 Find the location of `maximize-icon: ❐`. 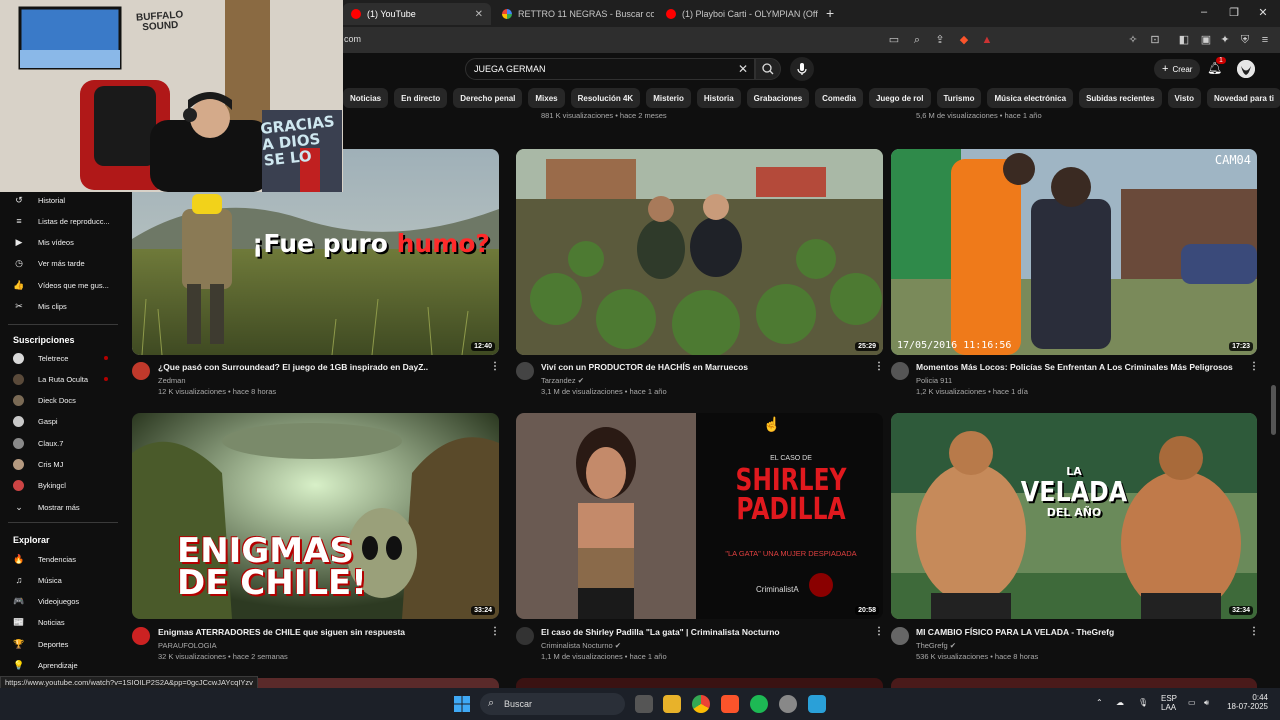

maximize-icon: ❐ is located at coordinates (1234, 12).